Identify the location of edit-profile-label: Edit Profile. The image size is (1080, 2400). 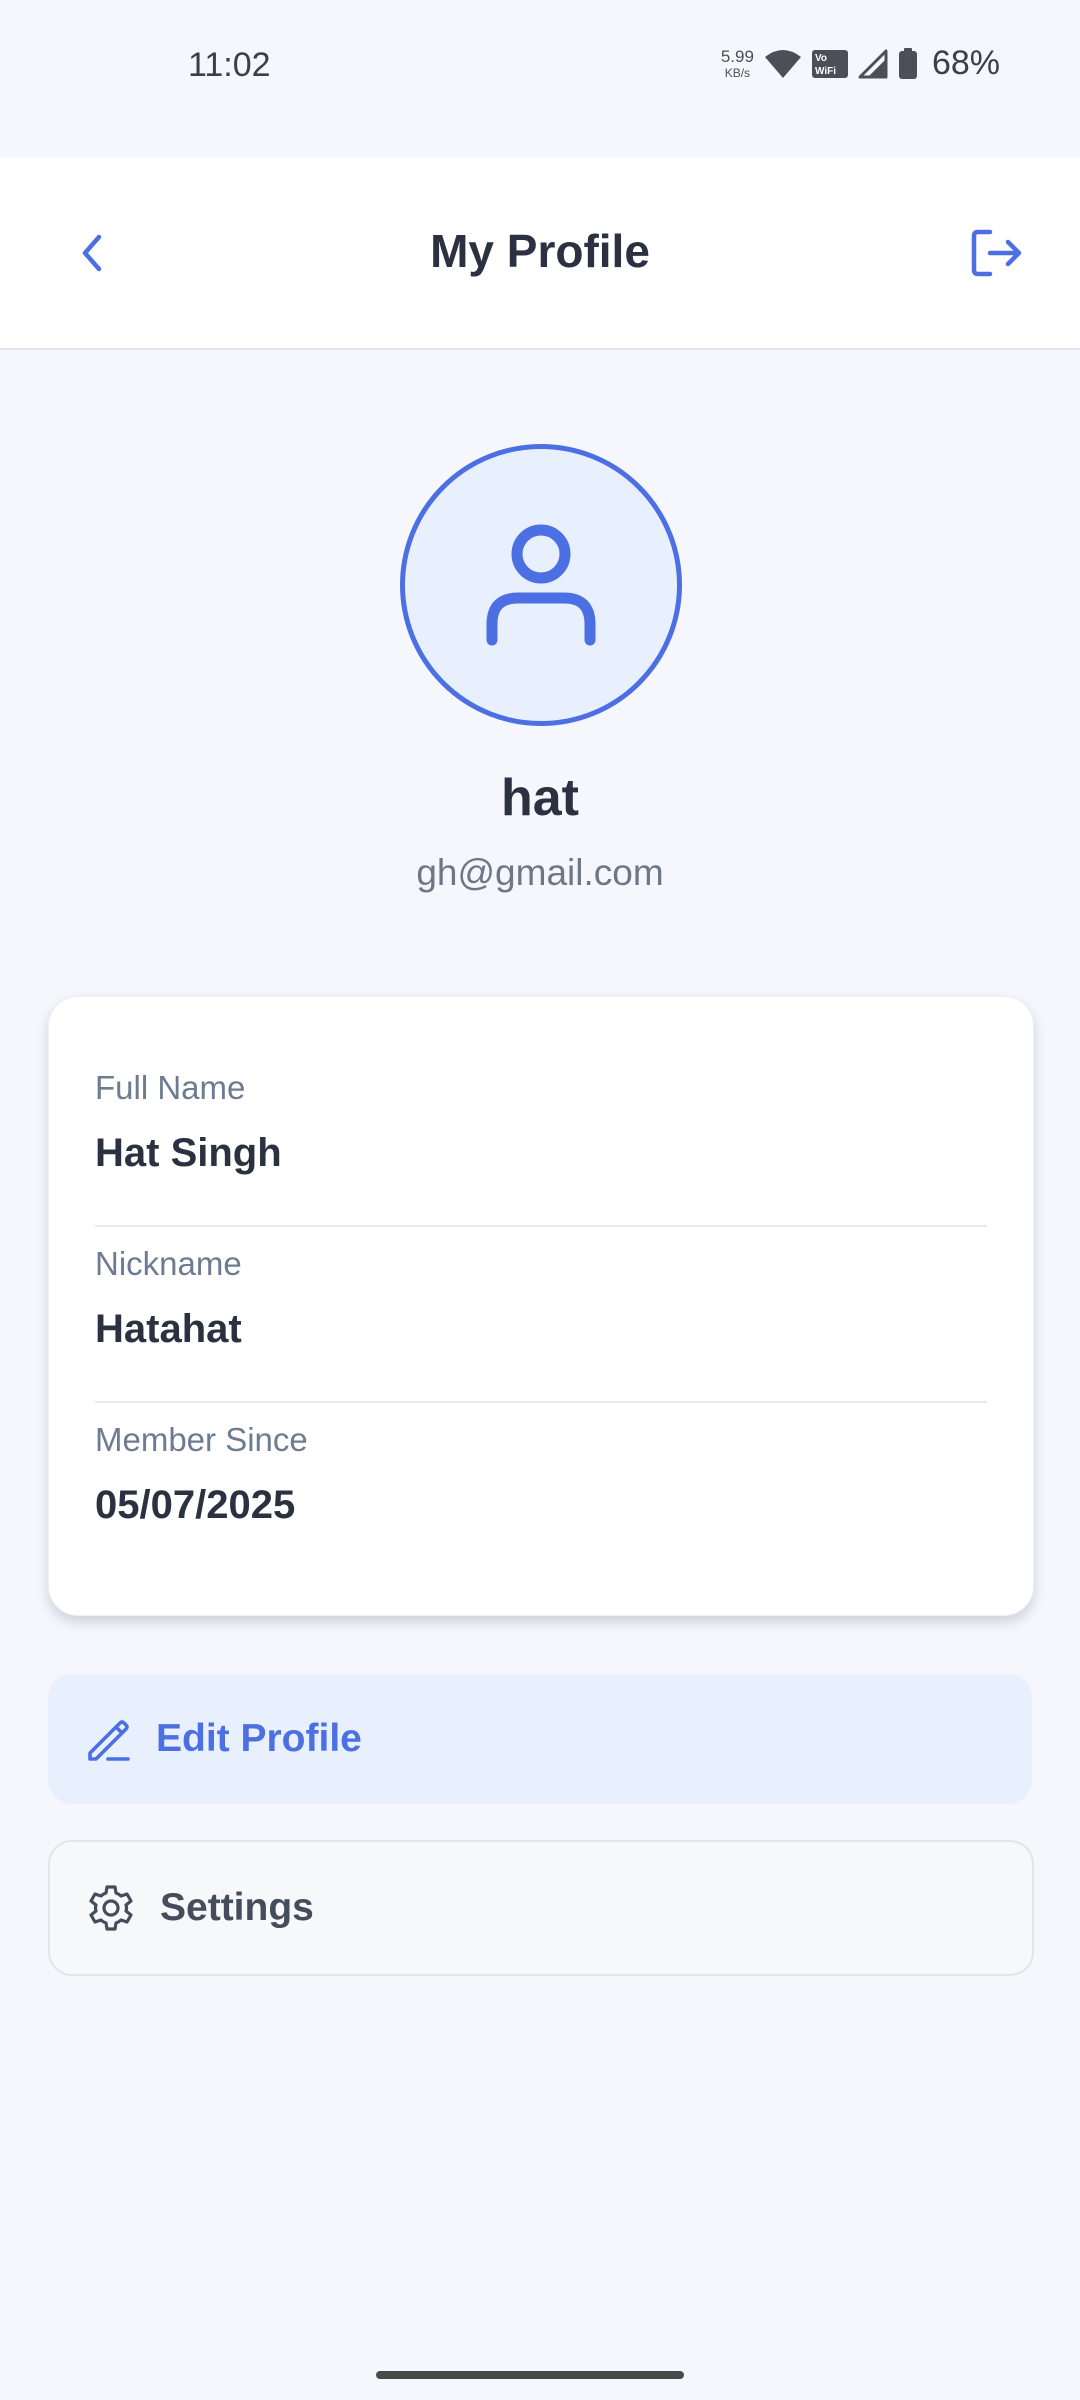
(259, 1738).